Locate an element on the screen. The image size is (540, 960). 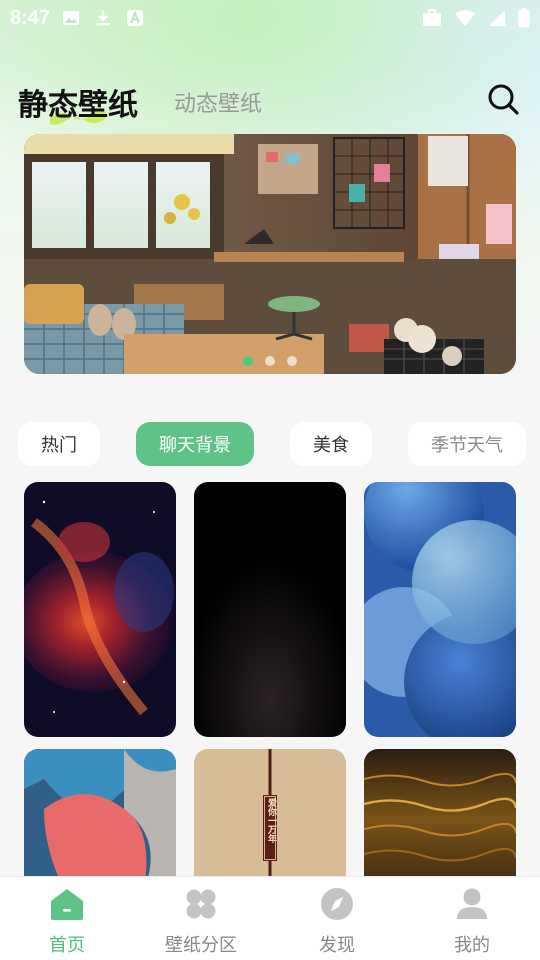
user-icon is located at coordinates (472, 906).